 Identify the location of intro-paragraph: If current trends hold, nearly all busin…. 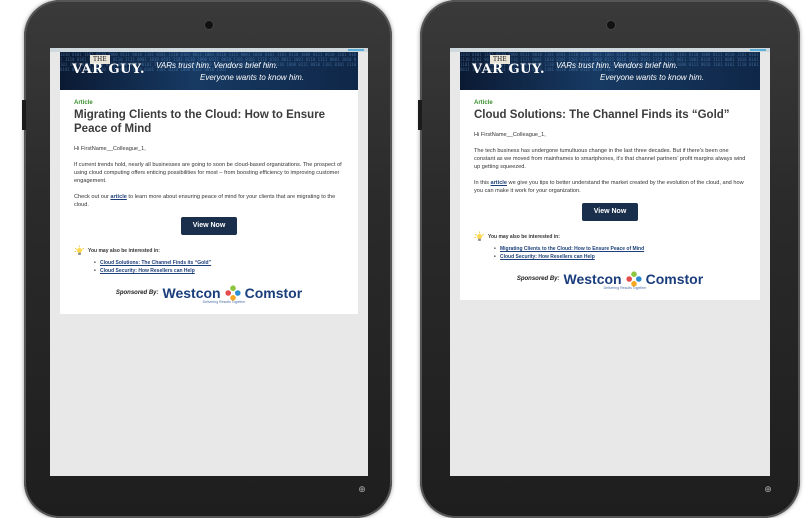
(208, 173).